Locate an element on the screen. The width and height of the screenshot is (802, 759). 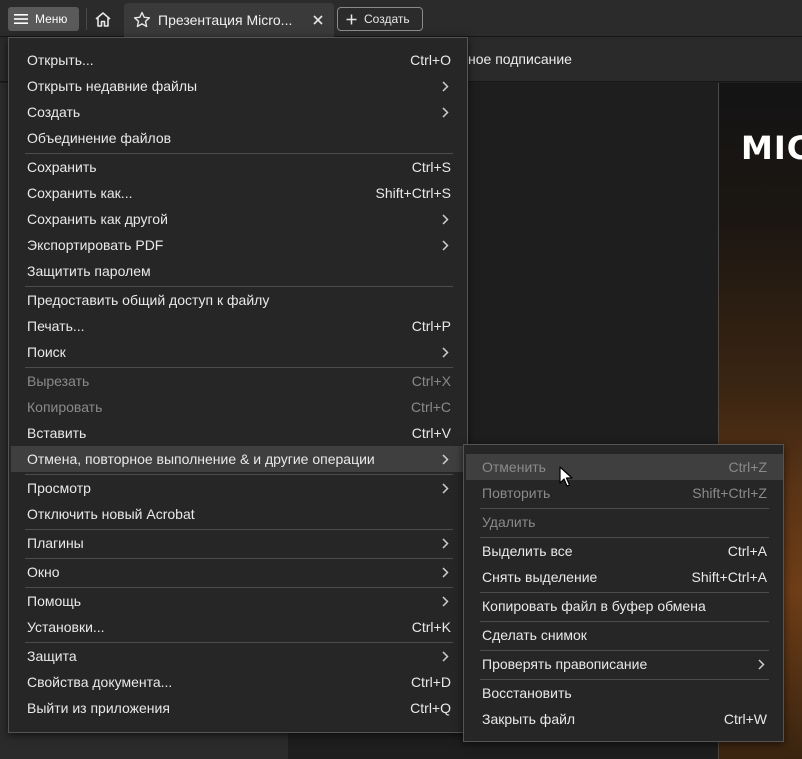
menu-item-label: Вставить is located at coordinates (57, 433).